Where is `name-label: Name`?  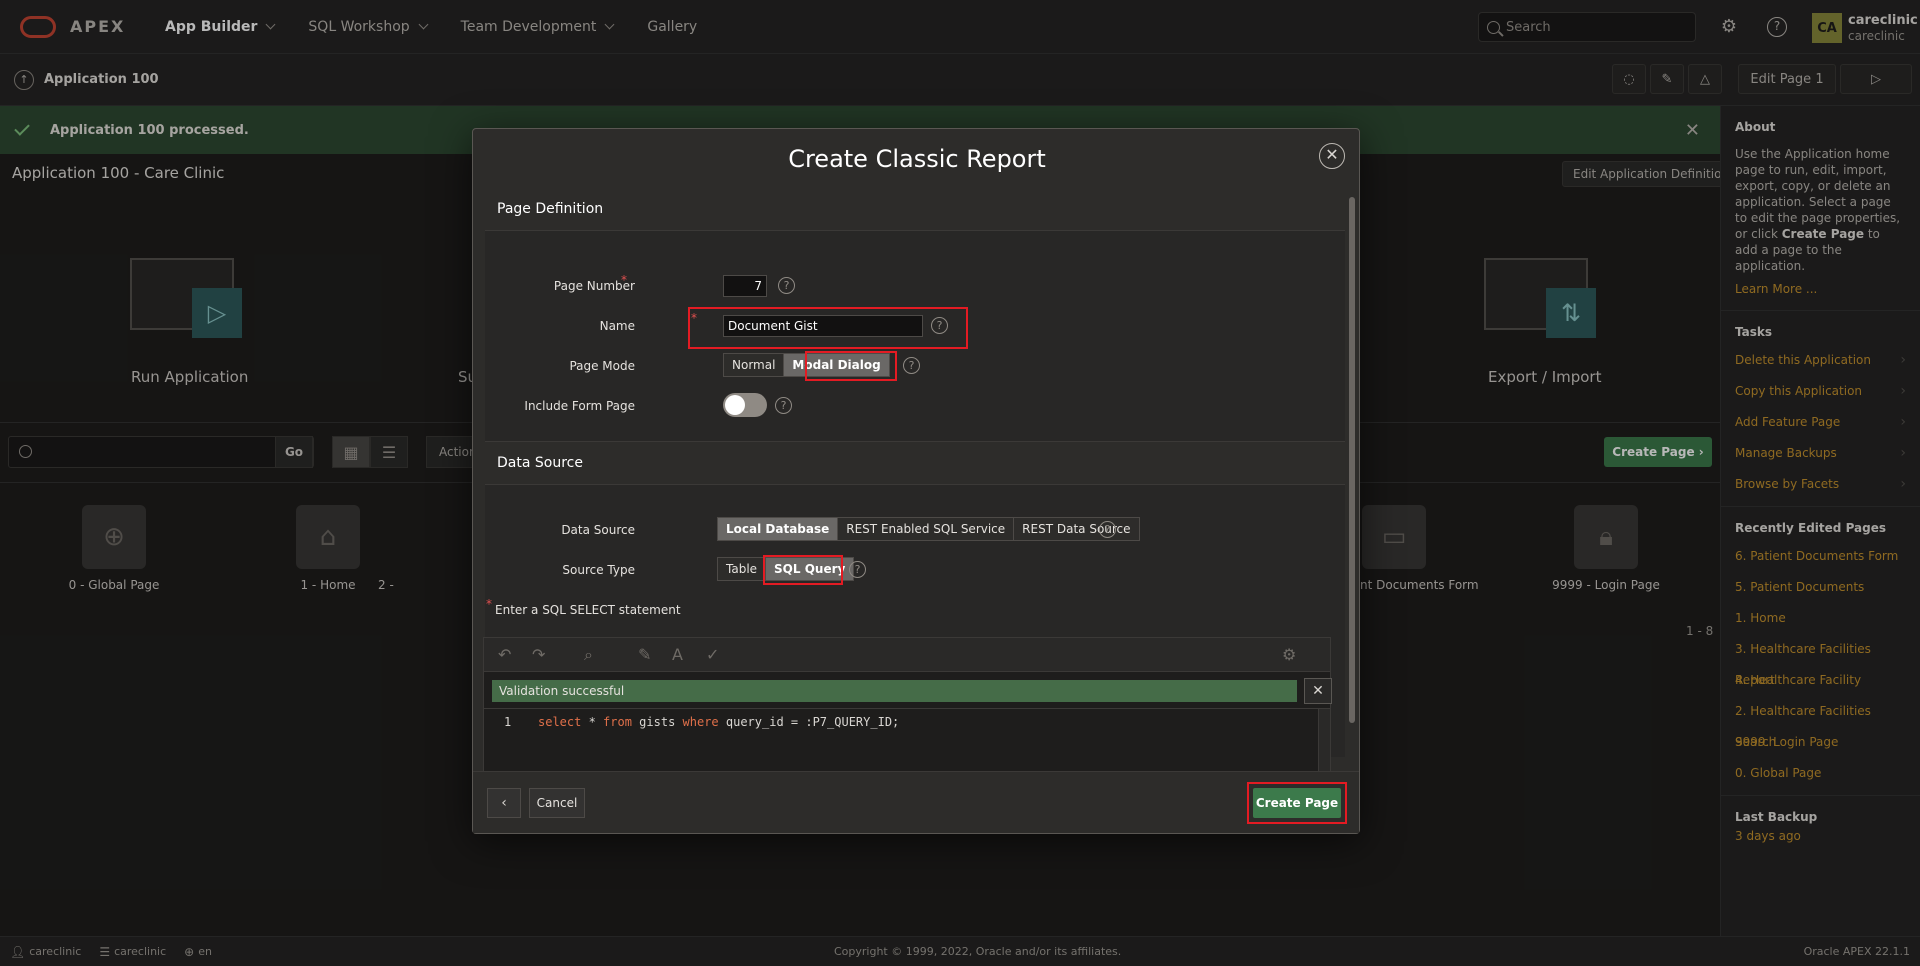
name-label: Name is located at coordinates (617, 326).